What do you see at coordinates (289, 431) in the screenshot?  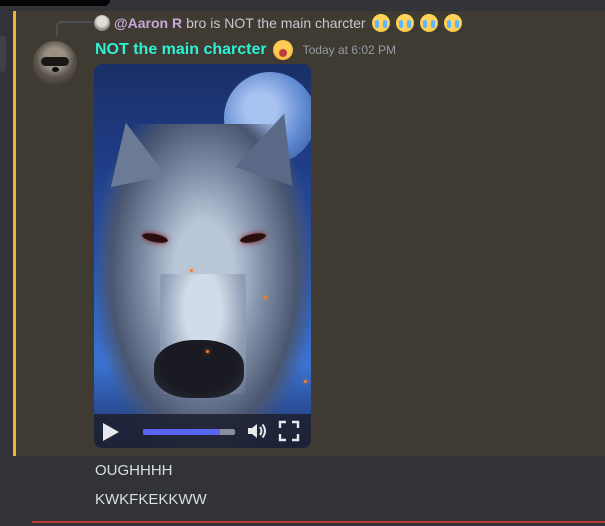 I see `fullscreen-icon` at bounding box center [289, 431].